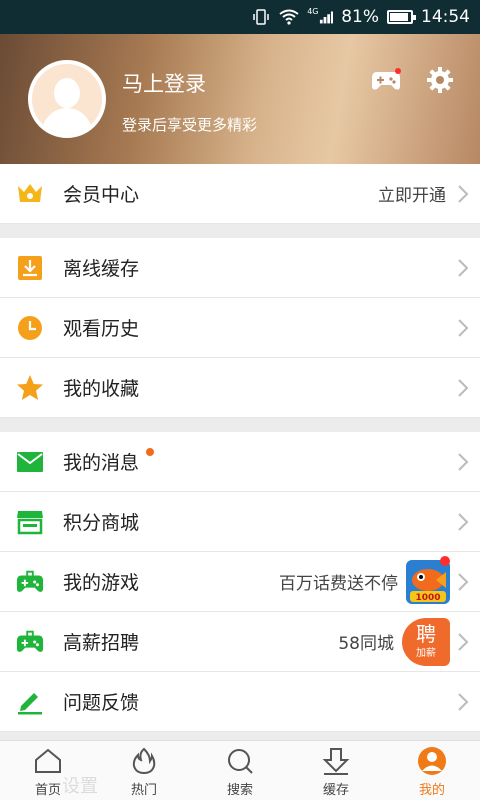 The width and height of the screenshot is (480, 800). Describe the element at coordinates (366, 644) in the screenshot. I see `recruit-source-text: 58同城` at that location.